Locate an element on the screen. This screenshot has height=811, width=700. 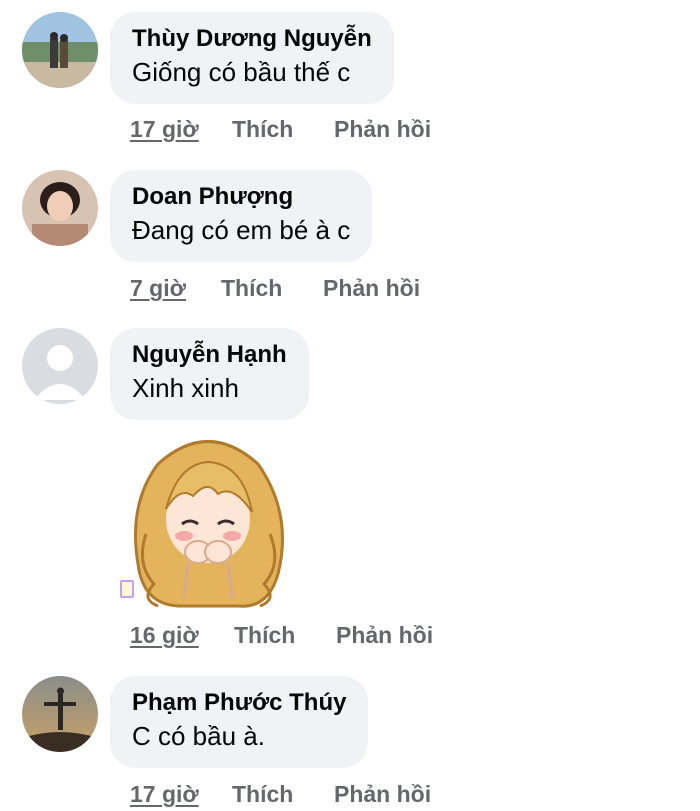
comment-author: Phạm Phước Thúy is located at coordinates (239, 703).